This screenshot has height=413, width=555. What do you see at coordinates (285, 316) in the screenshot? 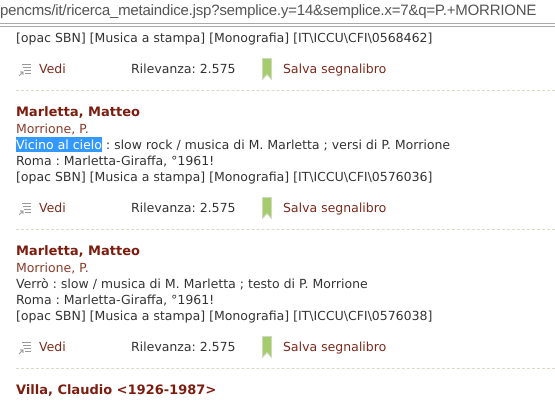
I see `record-tags: [opac SBN] [Musica a stampa] [Monografia] [IT\ICCU\CFI\0576038]` at bounding box center [285, 316].